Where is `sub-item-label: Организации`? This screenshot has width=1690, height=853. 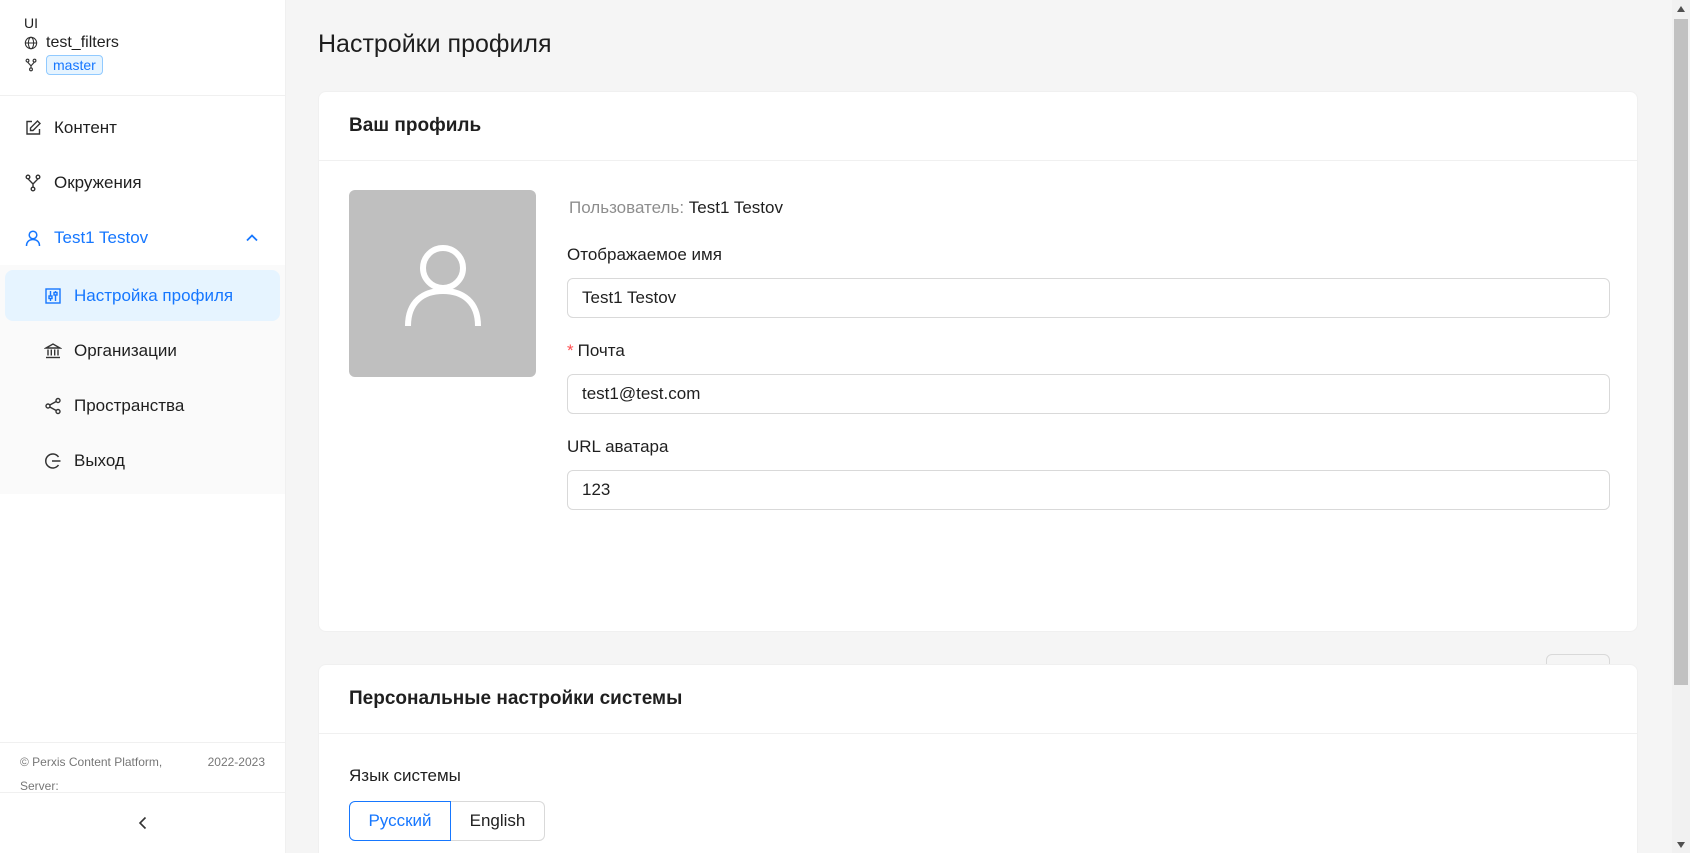 sub-item-label: Организации is located at coordinates (125, 350).